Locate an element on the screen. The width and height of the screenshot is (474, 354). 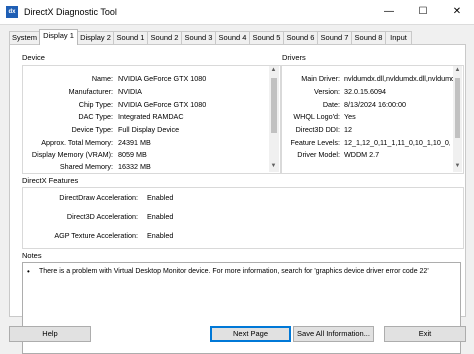
shared-memory-label: Shared Memory: is located at coordinates (86, 166).